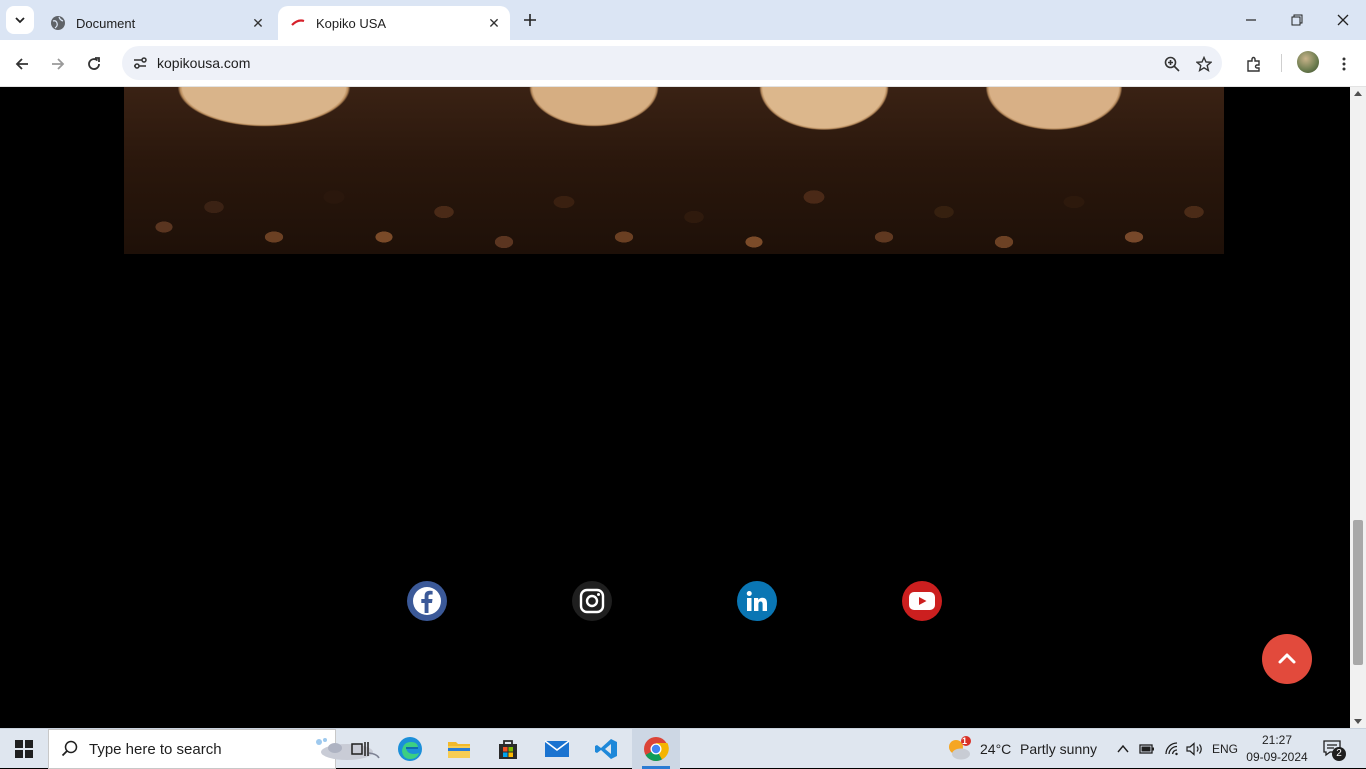 The height and width of the screenshot is (769, 1366). I want to click on back-button, so click(22, 64).